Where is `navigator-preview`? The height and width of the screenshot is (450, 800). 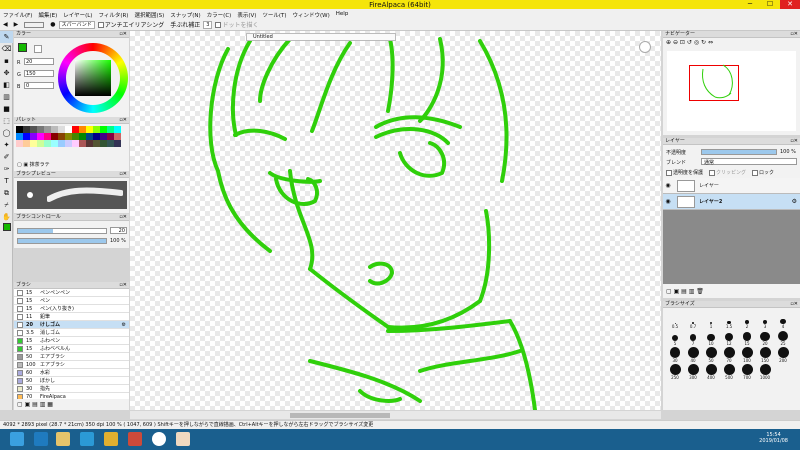
navigator-preview is located at coordinates (731, 91).